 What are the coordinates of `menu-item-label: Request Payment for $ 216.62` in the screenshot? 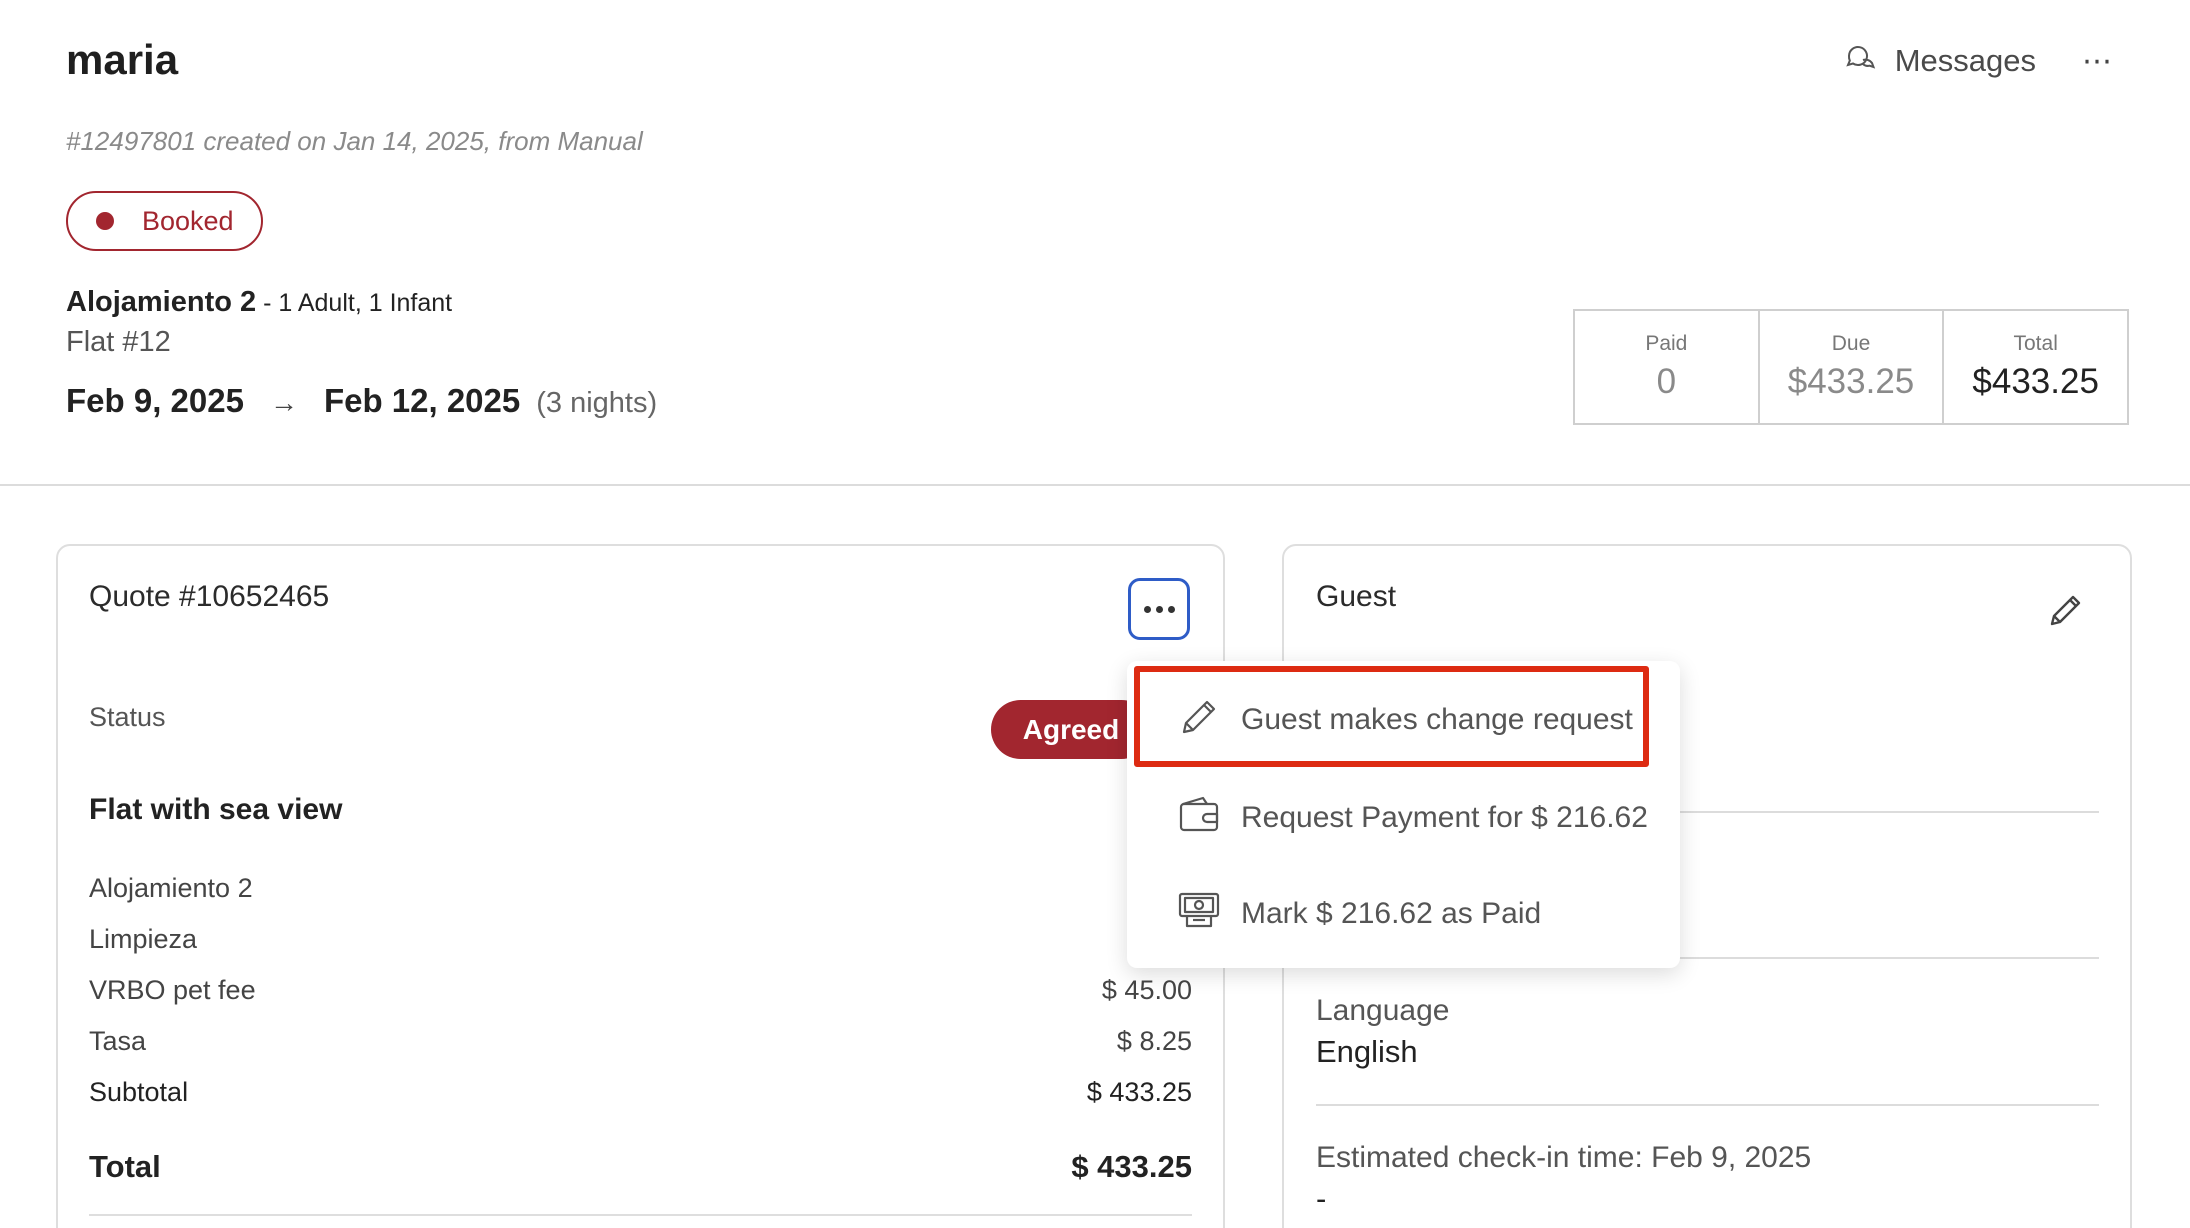 It's located at (1444, 817).